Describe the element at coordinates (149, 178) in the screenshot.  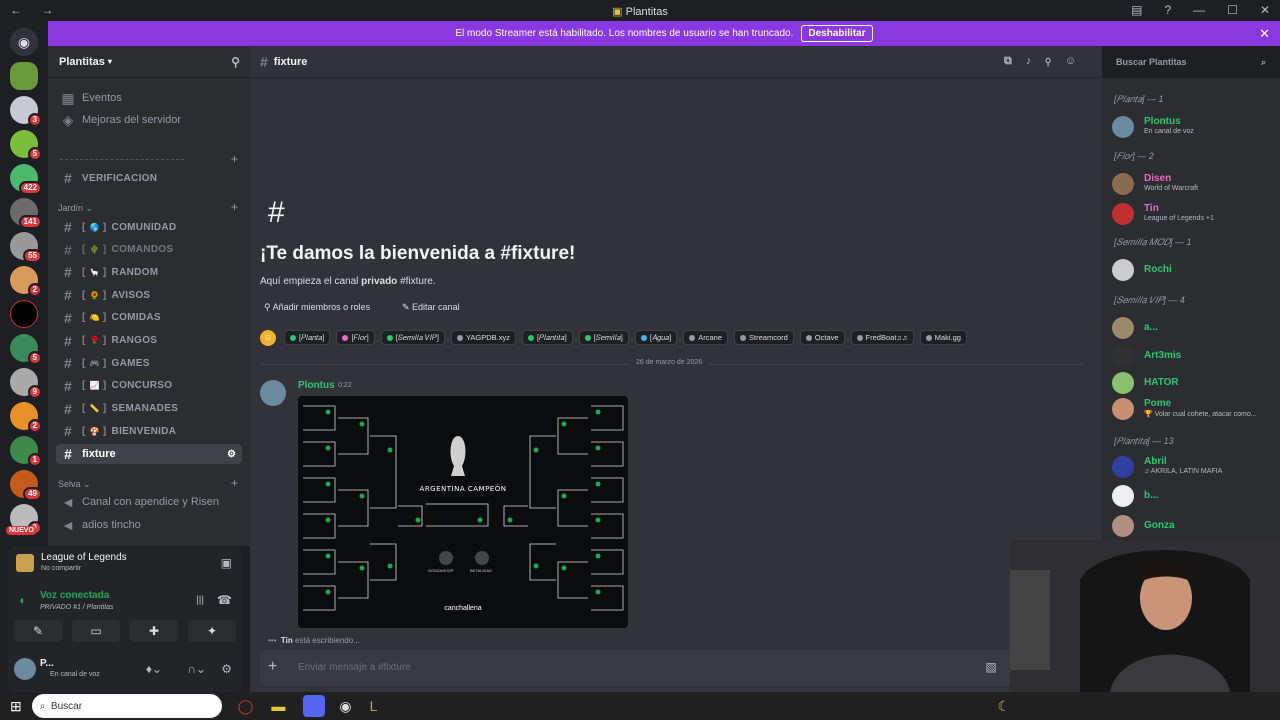
I see `channel-verificacion: # VERIFICACION` at that location.